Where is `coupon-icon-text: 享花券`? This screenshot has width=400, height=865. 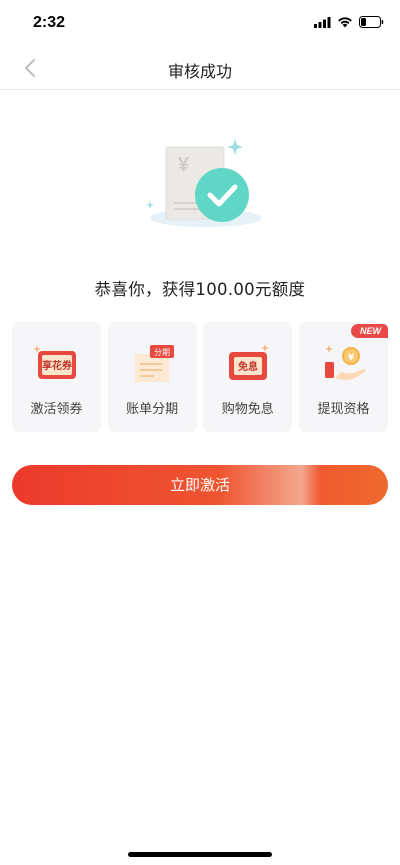 coupon-icon-text: 享花券 is located at coordinates (57, 365).